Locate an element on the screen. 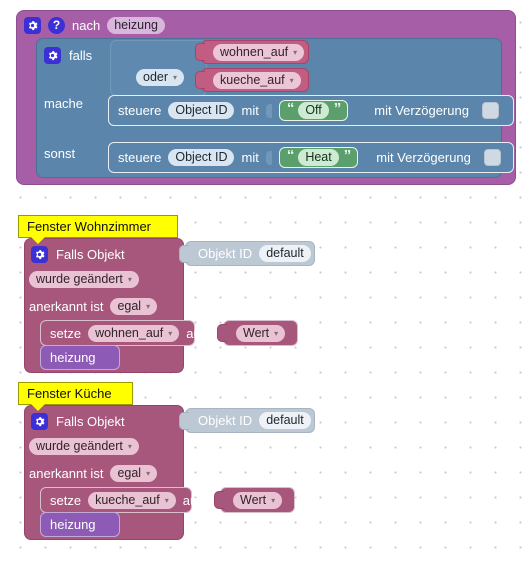  logic-operation-frame is located at coordinates (158, 68).